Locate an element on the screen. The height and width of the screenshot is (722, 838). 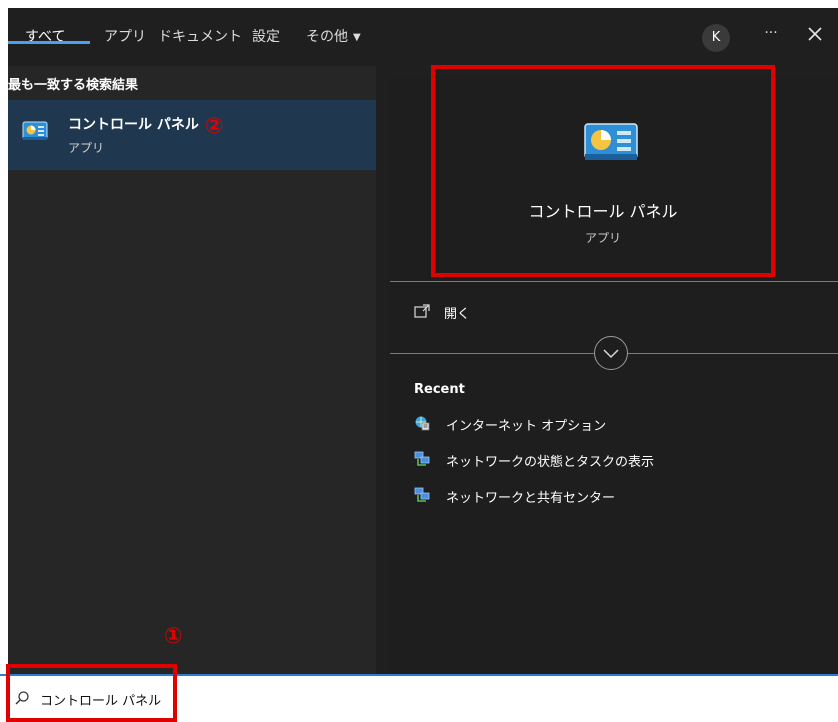
expand-button is located at coordinates (611, 353).